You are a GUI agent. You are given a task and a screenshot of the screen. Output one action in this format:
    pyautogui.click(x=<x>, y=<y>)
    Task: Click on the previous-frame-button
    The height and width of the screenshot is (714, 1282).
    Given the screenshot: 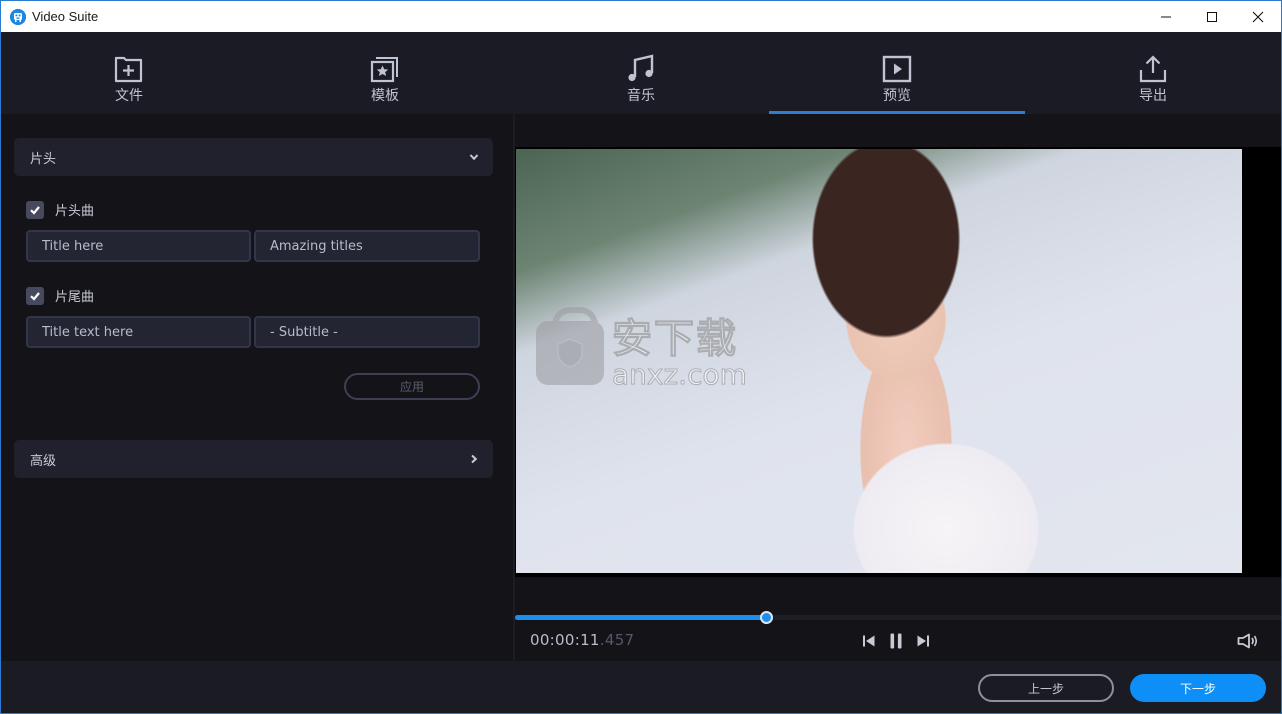 What is the action you would take?
    pyautogui.click(x=869, y=641)
    